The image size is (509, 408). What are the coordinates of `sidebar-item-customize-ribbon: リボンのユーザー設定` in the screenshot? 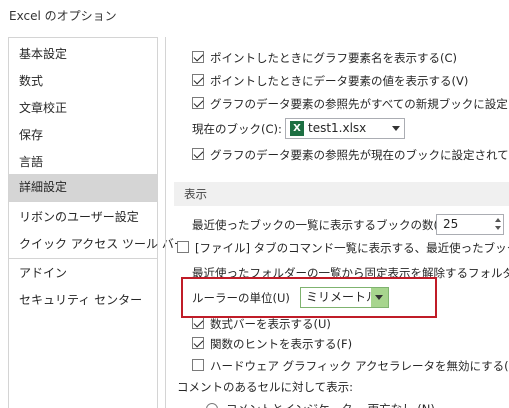 It's located at (83, 217).